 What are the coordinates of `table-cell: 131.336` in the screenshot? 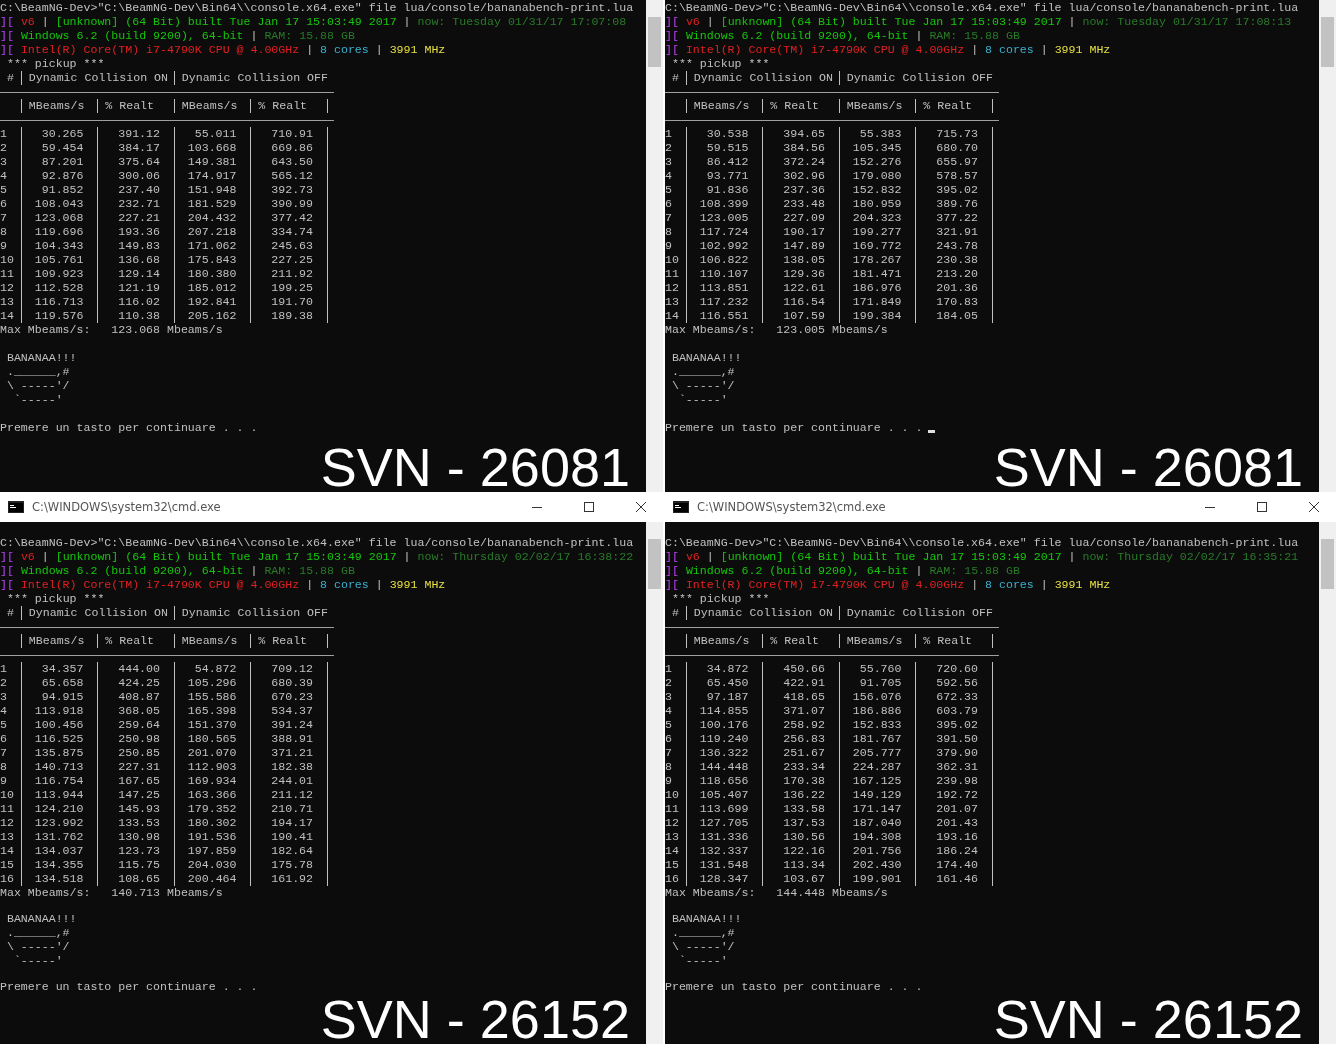 It's located at (724, 836).